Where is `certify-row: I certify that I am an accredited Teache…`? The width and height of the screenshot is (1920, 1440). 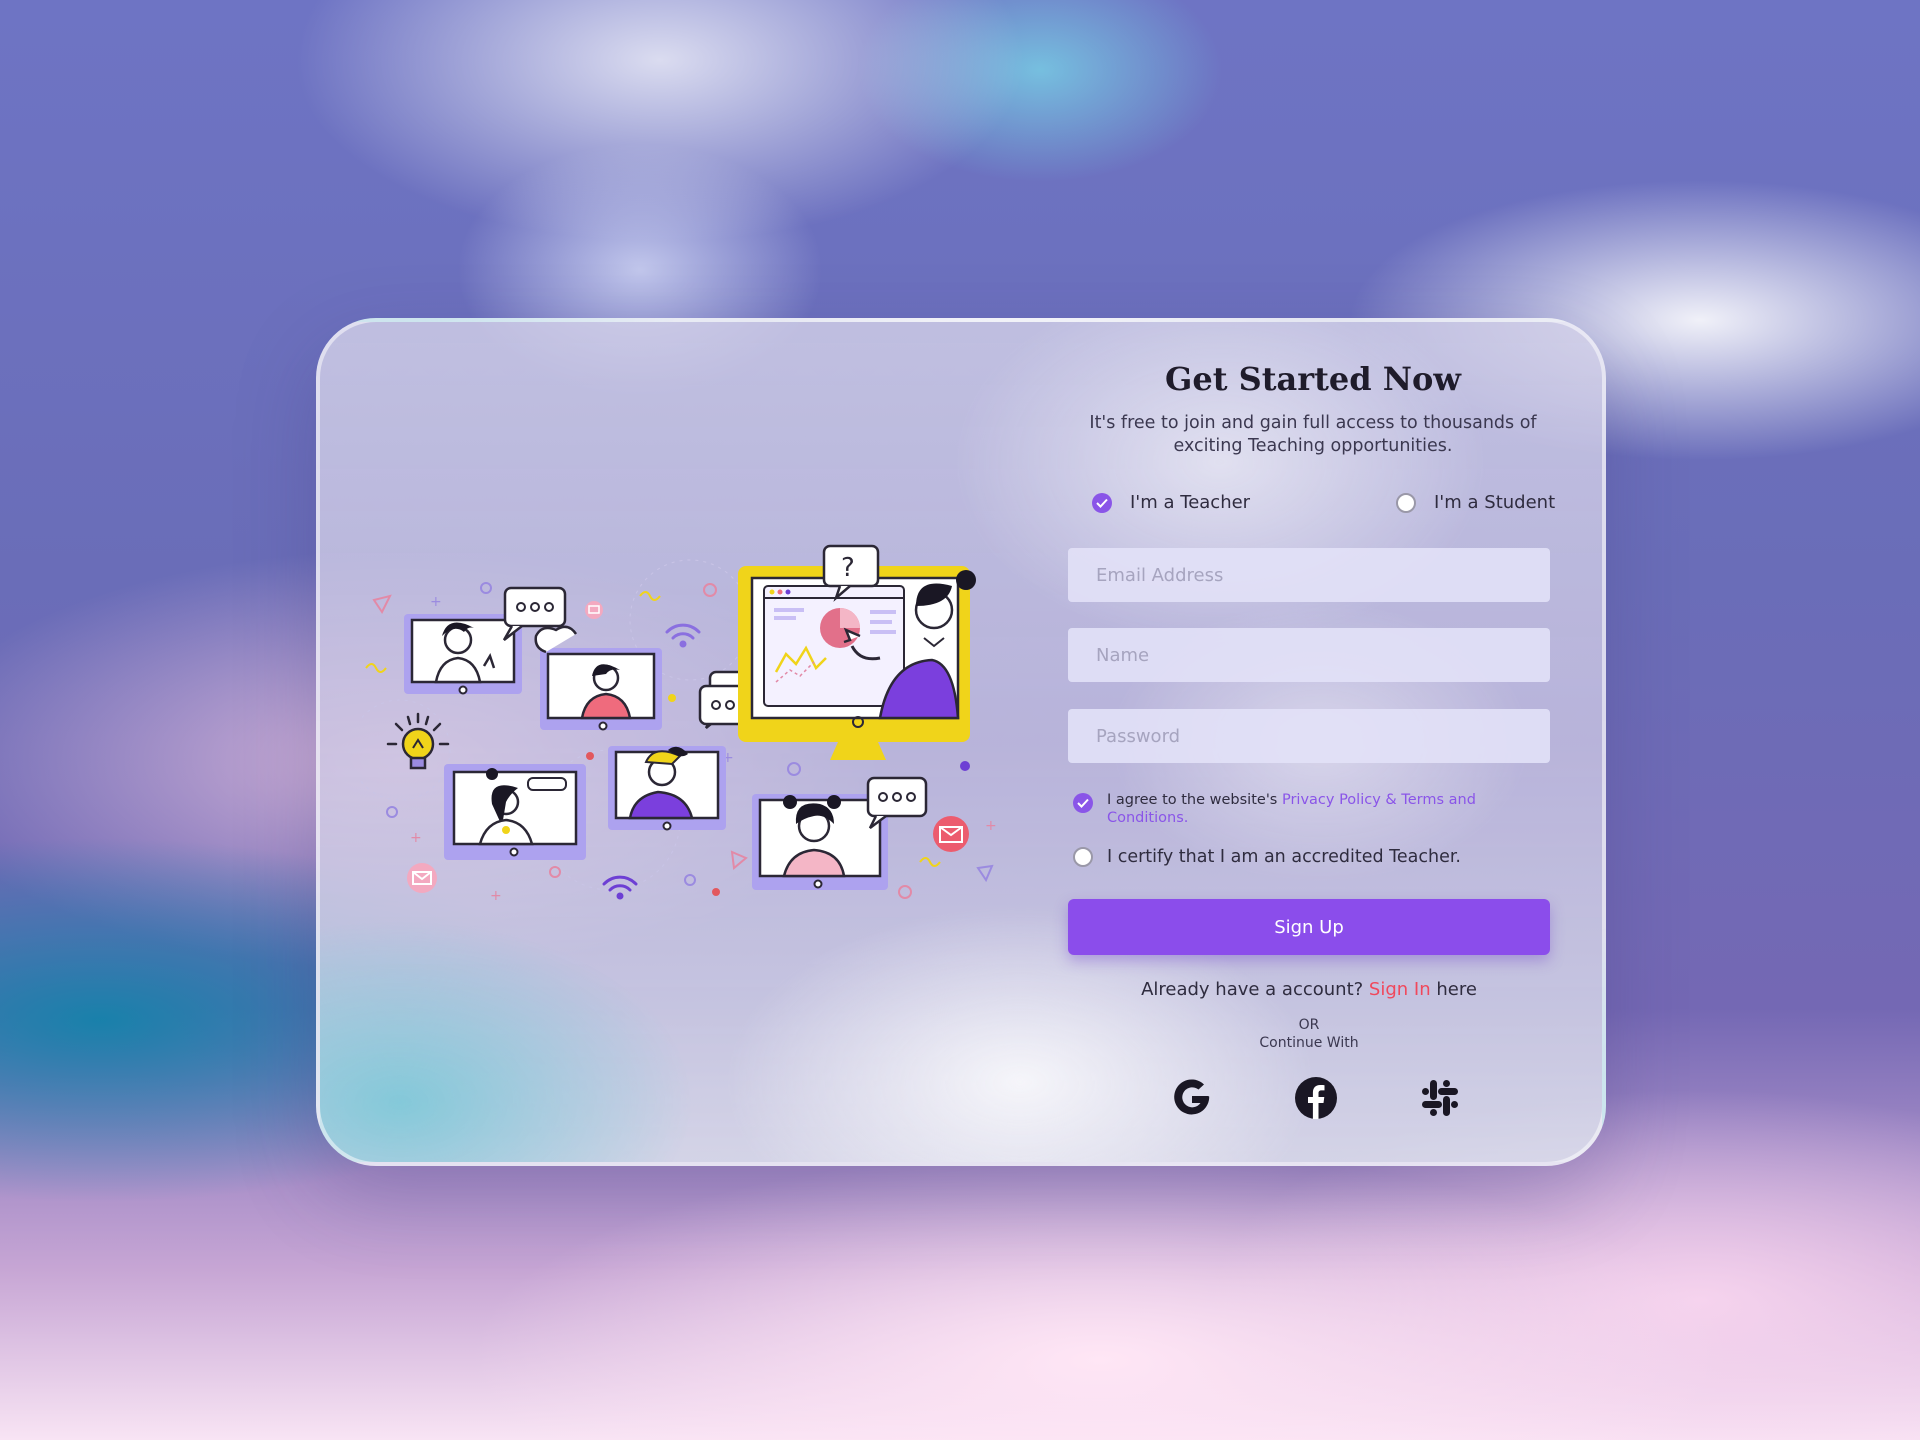
certify-row: I certify that I am an accredited Teache… is located at coordinates (1313, 857).